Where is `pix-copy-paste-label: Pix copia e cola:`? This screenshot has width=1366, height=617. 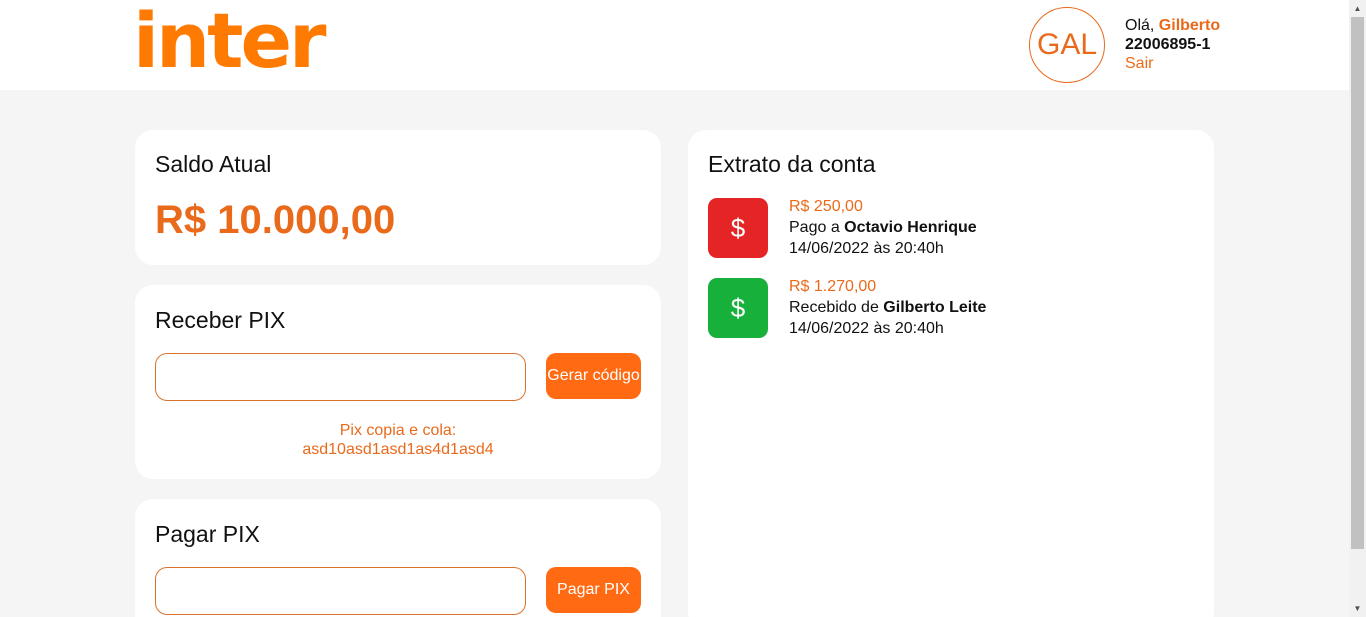 pix-copy-paste-label: Pix copia e cola: is located at coordinates (398, 430).